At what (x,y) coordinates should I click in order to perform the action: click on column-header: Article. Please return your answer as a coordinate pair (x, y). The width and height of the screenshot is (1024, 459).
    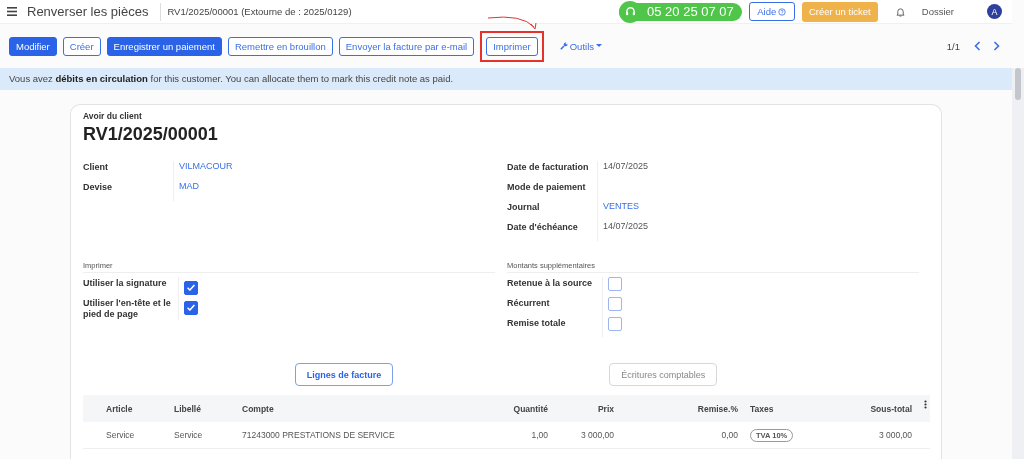
    Looking at the image, I should click on (119, 408).